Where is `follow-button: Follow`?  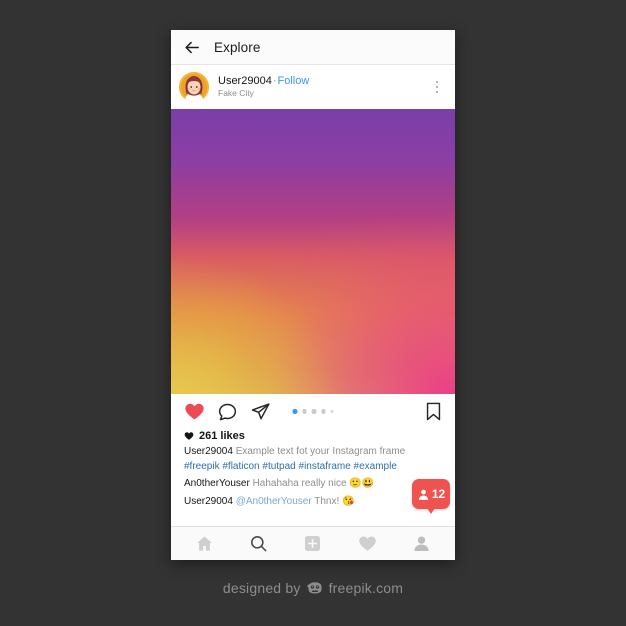
follow-button: Follow is located at coordinates (294, 81).